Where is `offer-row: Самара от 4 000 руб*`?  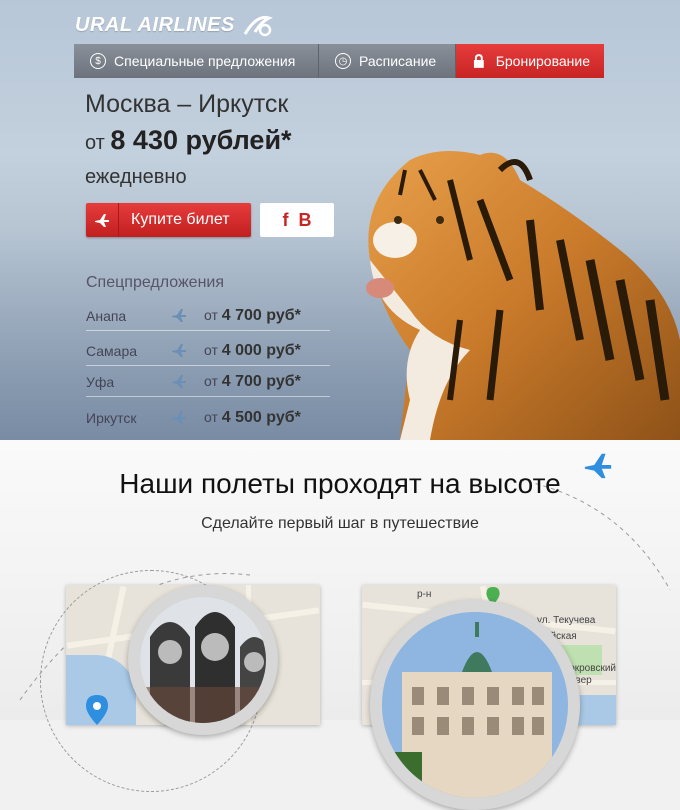
offer-row: Самара от 4 000 руб* is located at coordinates (208, 351).